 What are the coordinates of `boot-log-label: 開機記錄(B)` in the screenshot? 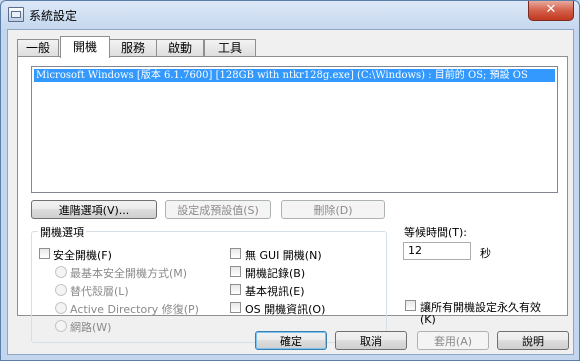 It's located at (275, 273).